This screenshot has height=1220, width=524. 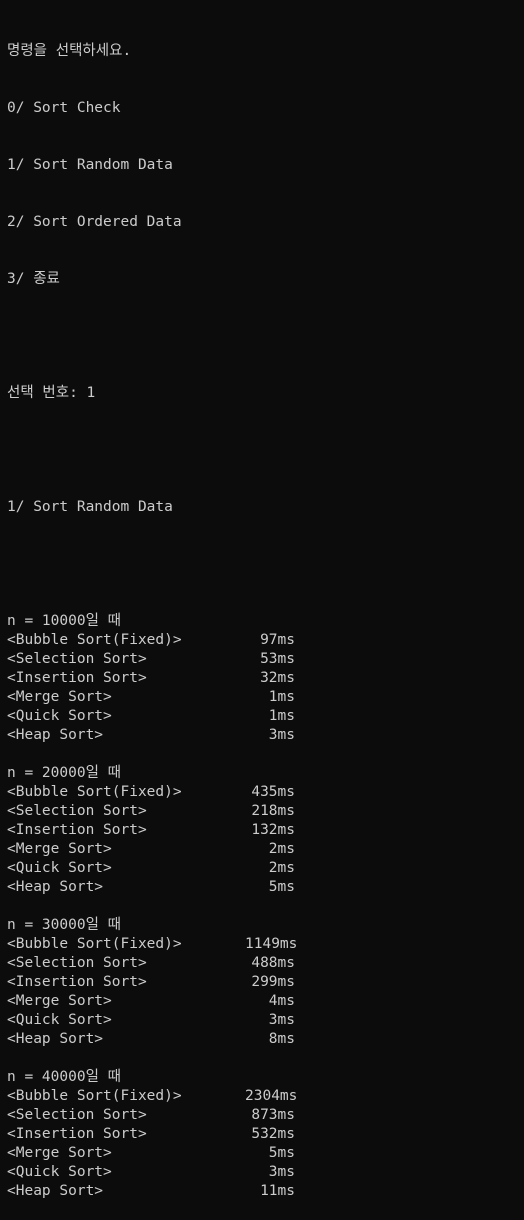 I want to click on result-row: <Merge Sort> 1ms, so click(x=262, y=697).